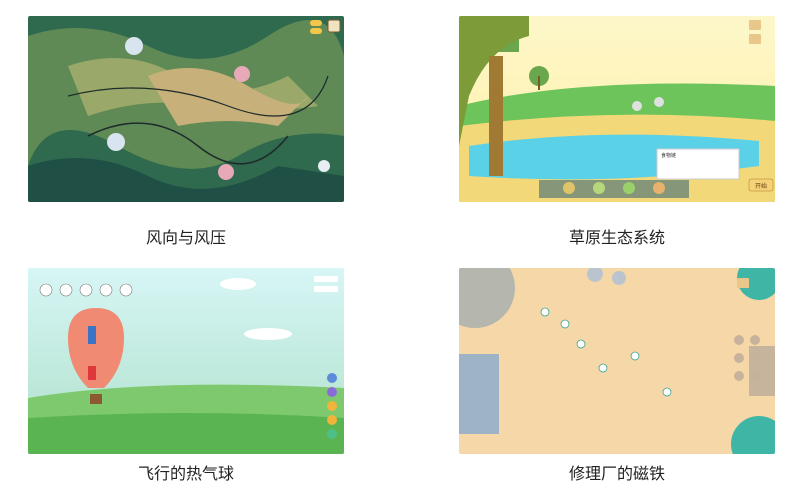 The width and height of the screenshot is (800, 496). What do you see at coordinates (668, 155) in the screenshot?
I see `dialog-title: 食物链` at bounding box center [668, 155].